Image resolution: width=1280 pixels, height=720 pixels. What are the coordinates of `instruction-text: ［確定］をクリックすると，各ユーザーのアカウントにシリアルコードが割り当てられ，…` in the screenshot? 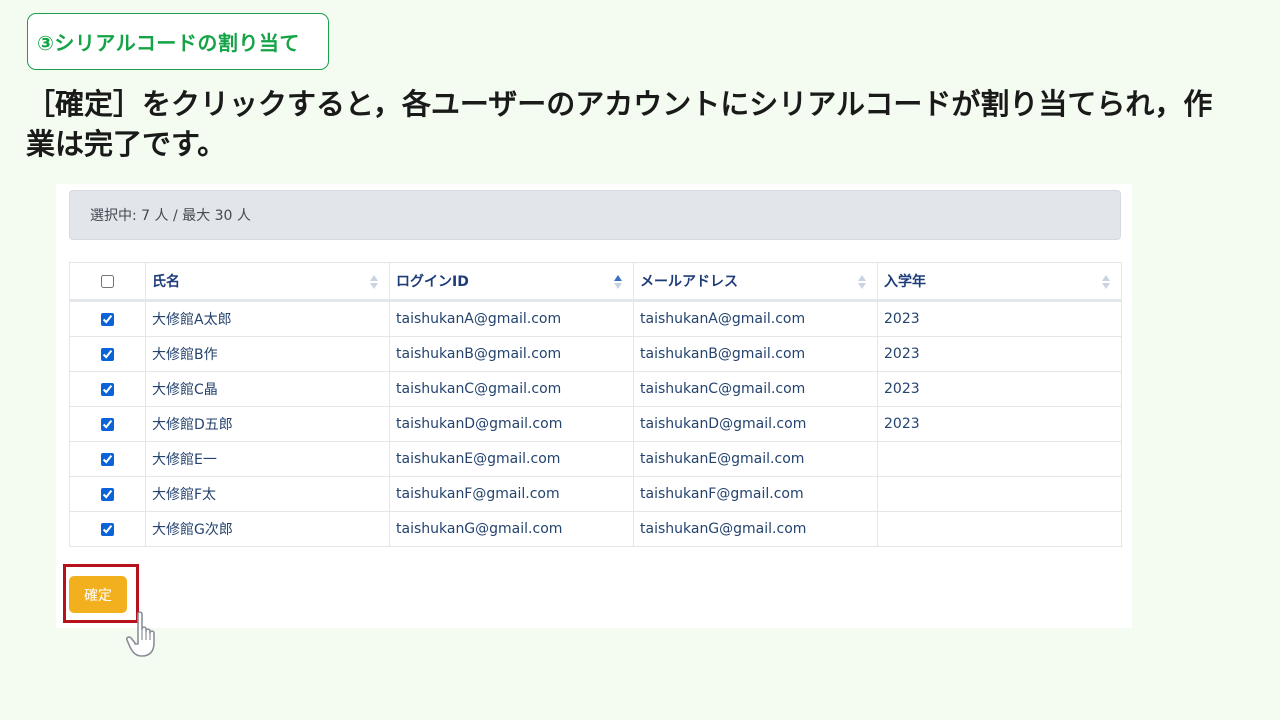 It's located at (619, 124).